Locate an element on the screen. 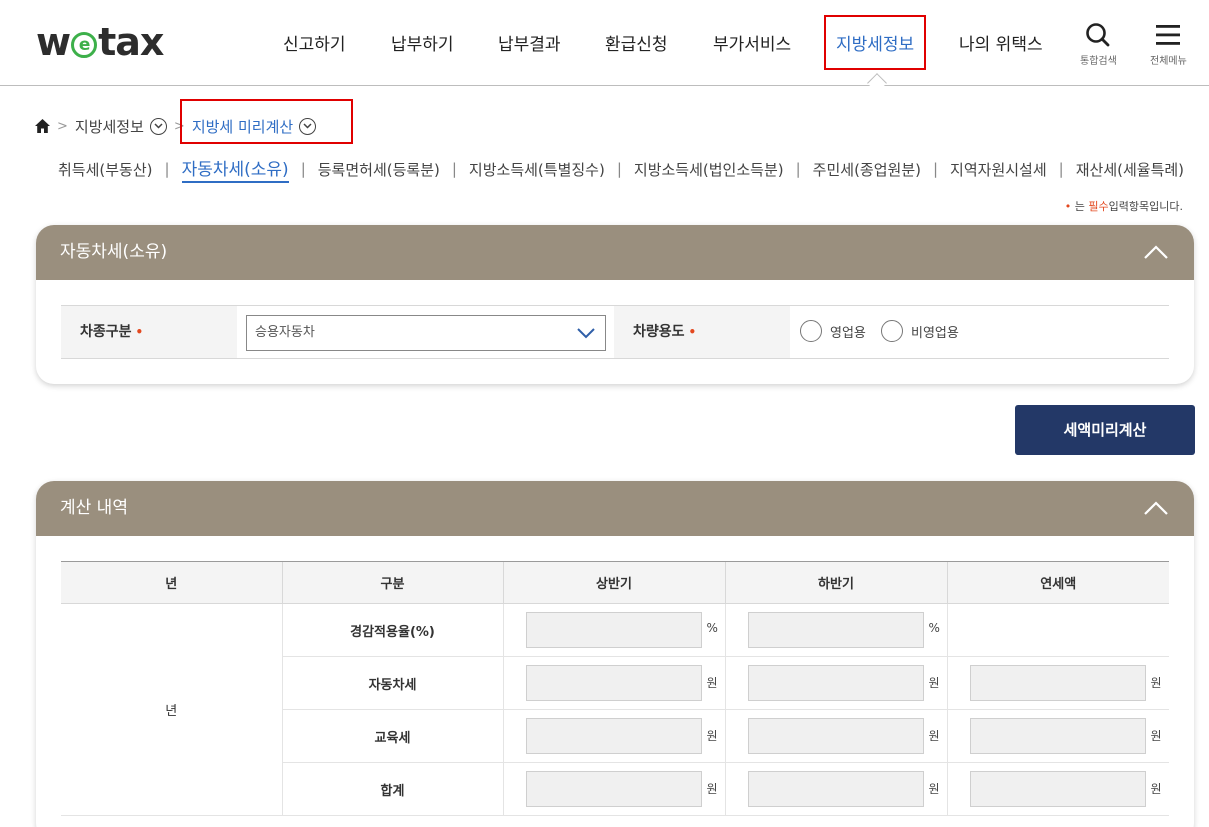 Image resolution: width=1209 pixels, height=827 pixels. vehicle-type-label: 차종구분 • is located at coordinates (149, 332).